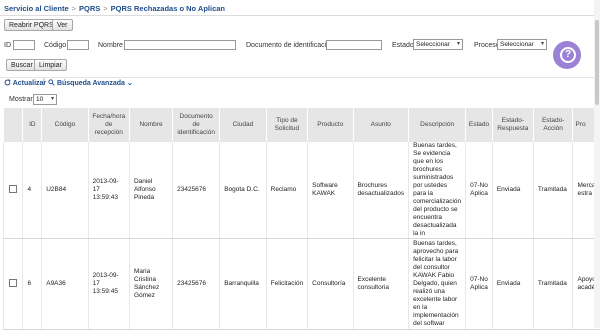 This screenshot has height=330, width=600. What do you see at coordinates (330, 125) in the screenshot?
I see `column-header-product: Producto` at bounding box center [330, 125].